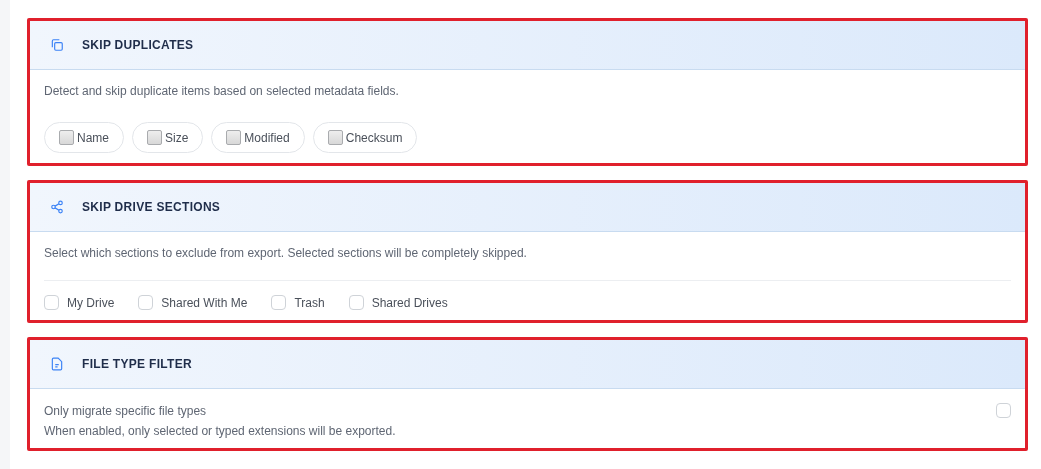 The width and height of the screenshot is (1041, 469). What do you see at coordinates (93, 137) in the screenshot?
I see `option-label: Name` at bounding box center [93, 137].